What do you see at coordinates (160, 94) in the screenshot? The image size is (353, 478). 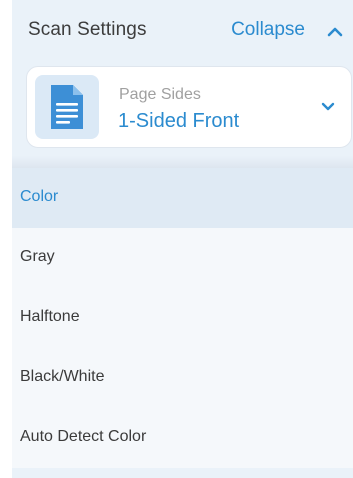 I see `page-sides-label: Page Sides` at bounding box center [160, 94].